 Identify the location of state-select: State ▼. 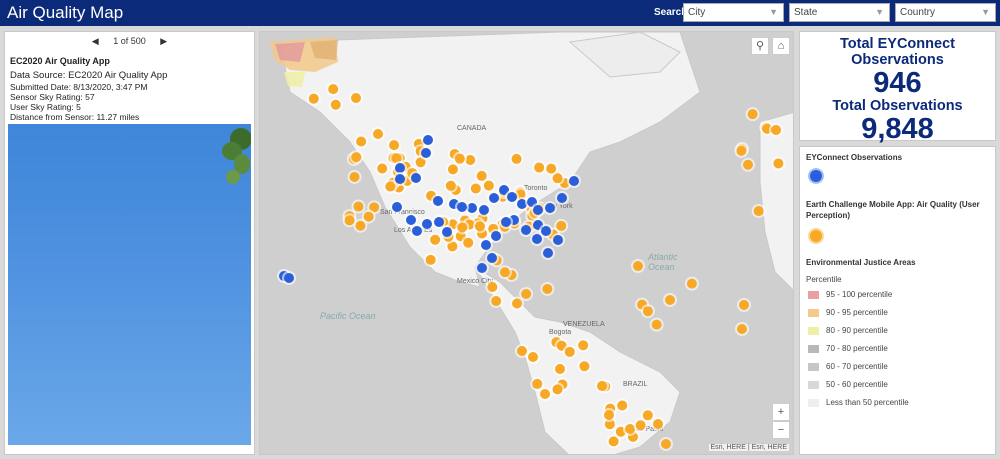
(839, 12).